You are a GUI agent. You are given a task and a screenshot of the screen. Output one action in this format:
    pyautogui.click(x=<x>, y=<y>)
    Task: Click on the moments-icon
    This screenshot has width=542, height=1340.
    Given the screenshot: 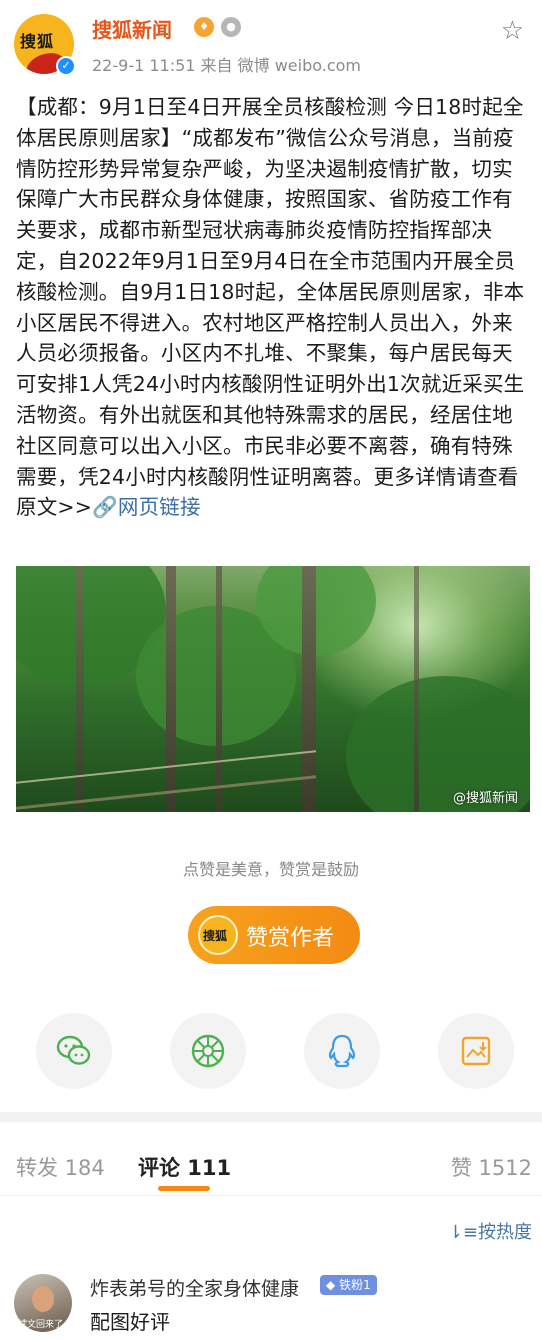 What is the action you would take?
    pyautogui.click(x=208, y=1051)
    